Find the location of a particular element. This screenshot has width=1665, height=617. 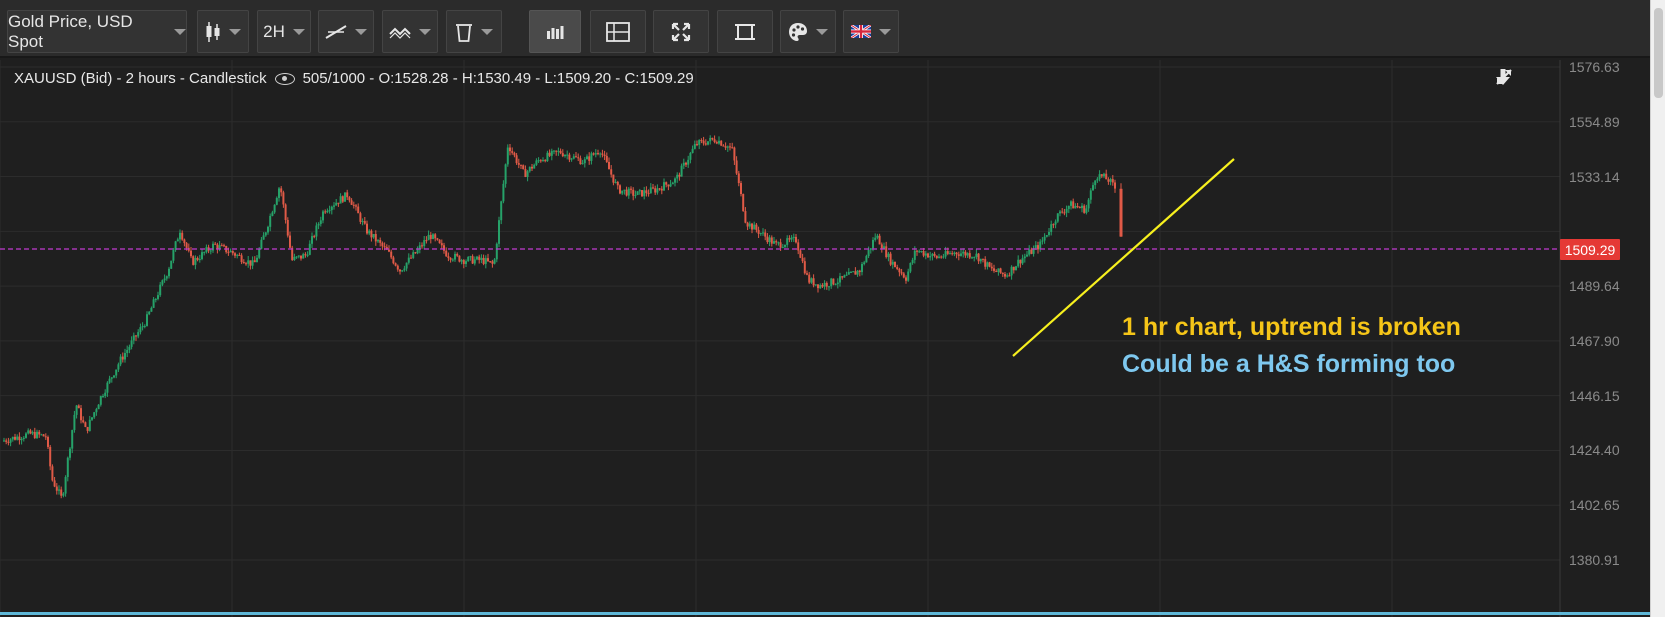

timeframe-selector: 2H is located at coordinates (284, 31).